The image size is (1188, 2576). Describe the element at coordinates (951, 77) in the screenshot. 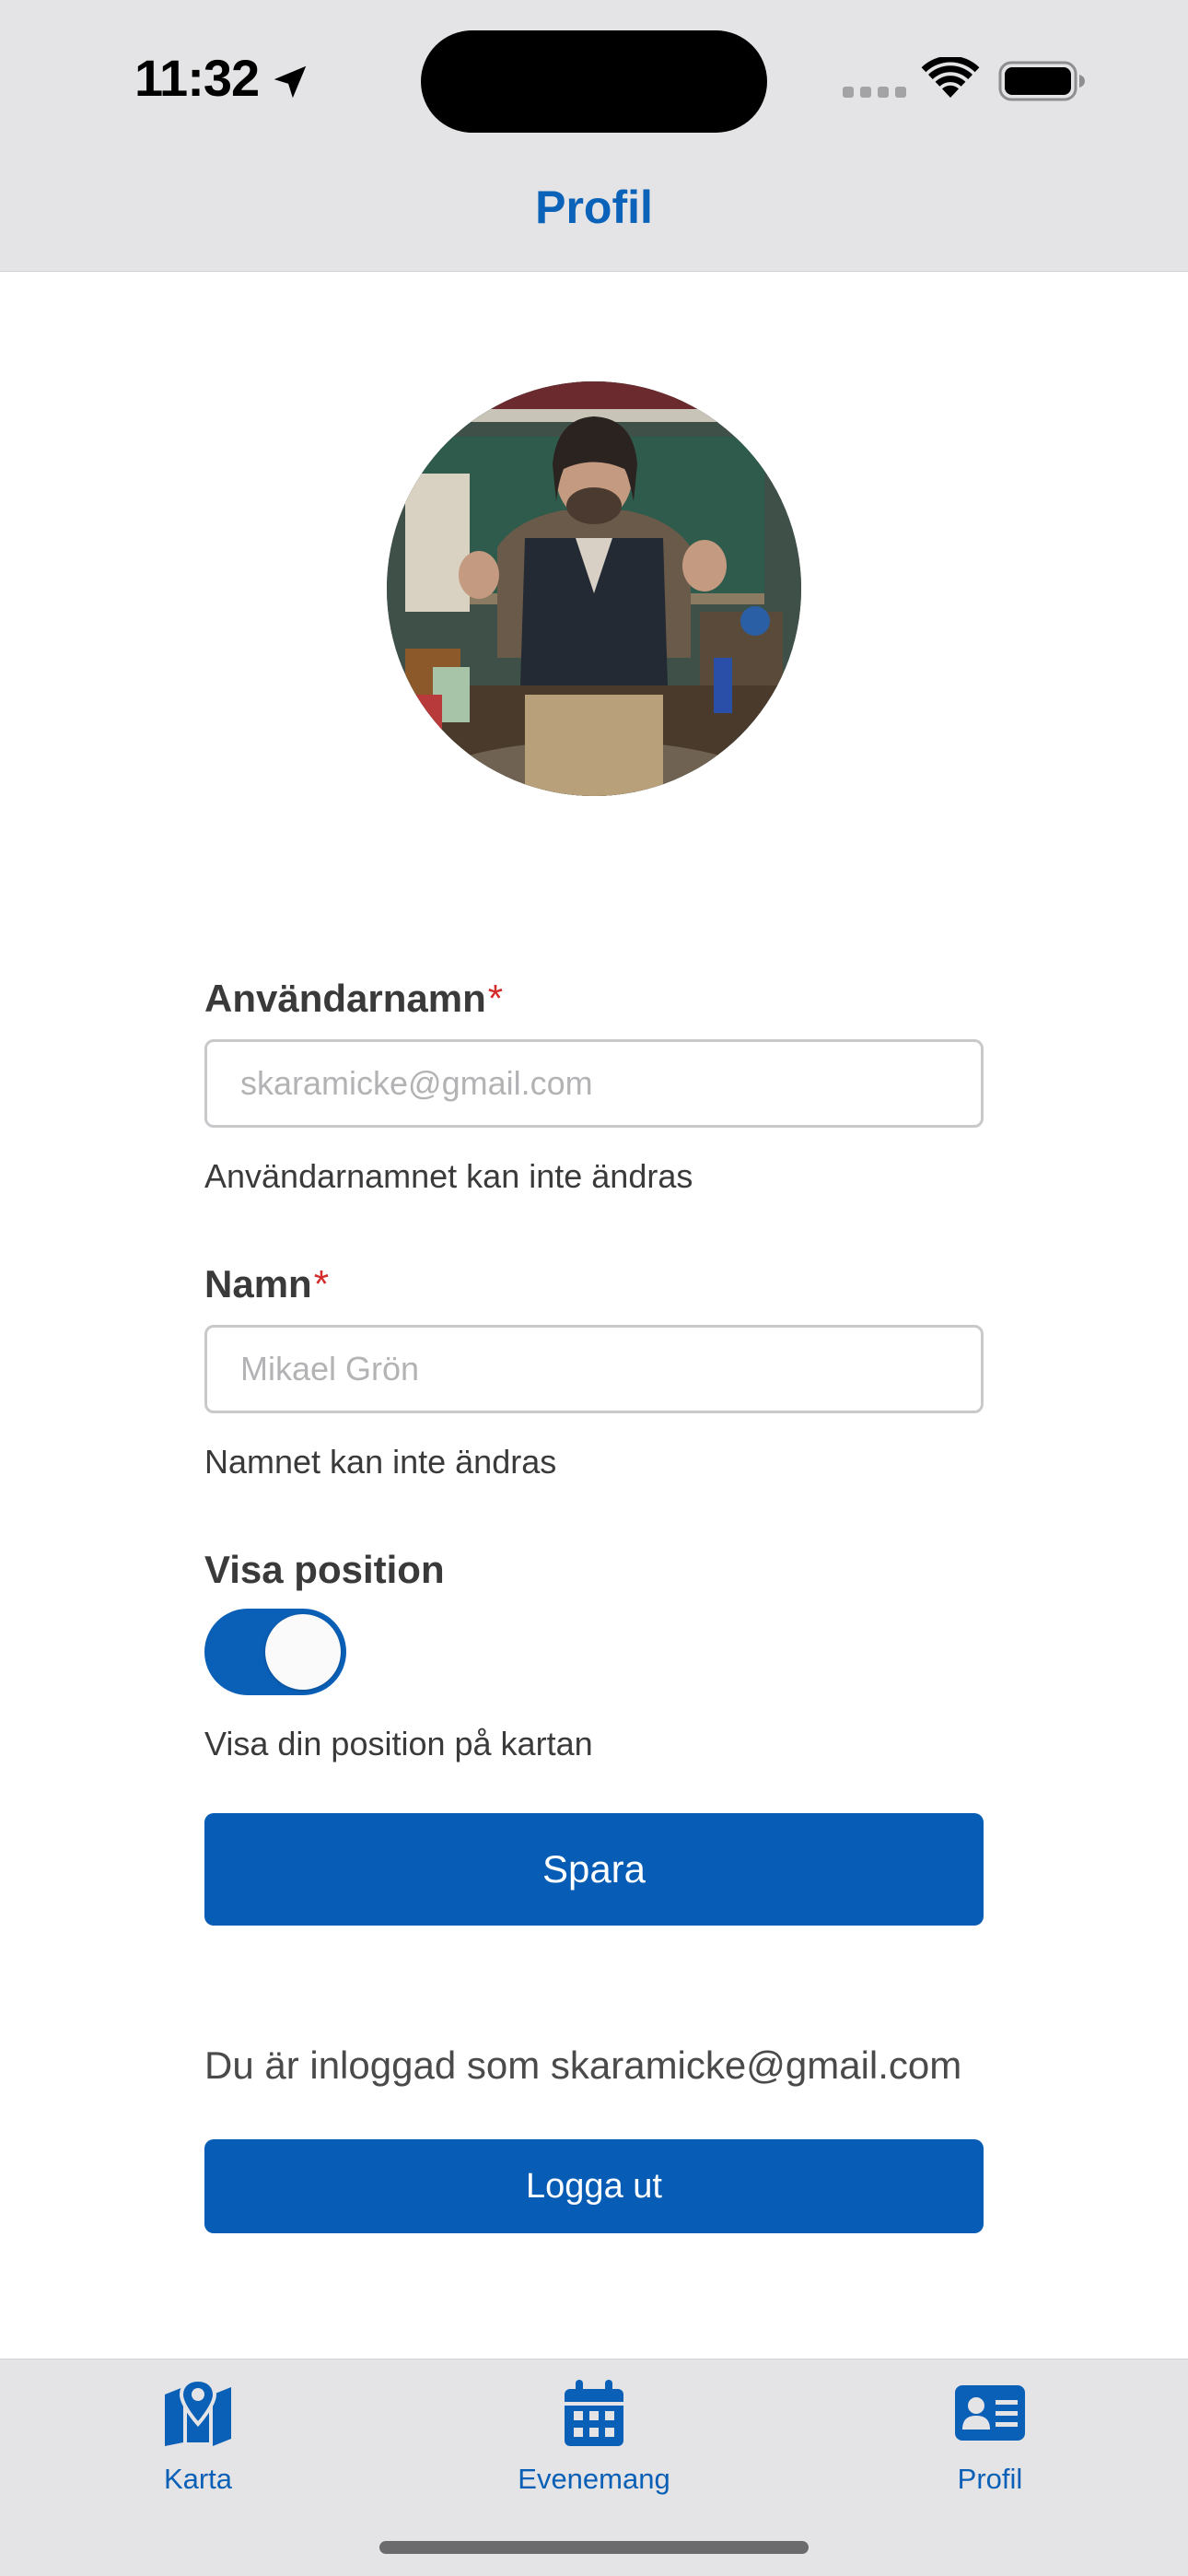

I see `wifi-icon` at that location.